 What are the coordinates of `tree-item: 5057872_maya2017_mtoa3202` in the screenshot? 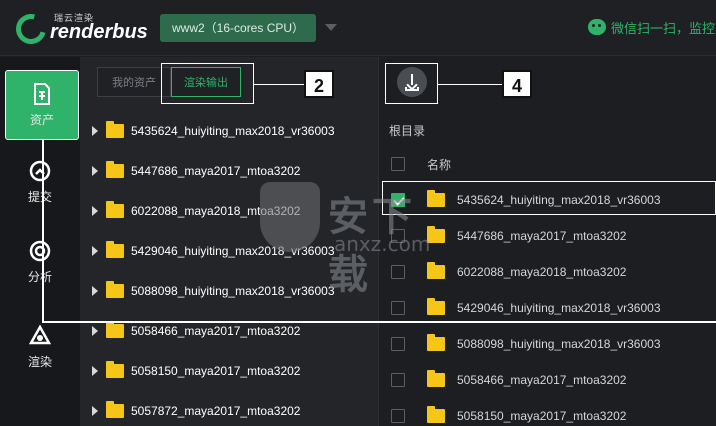 It's located at (229, 408).